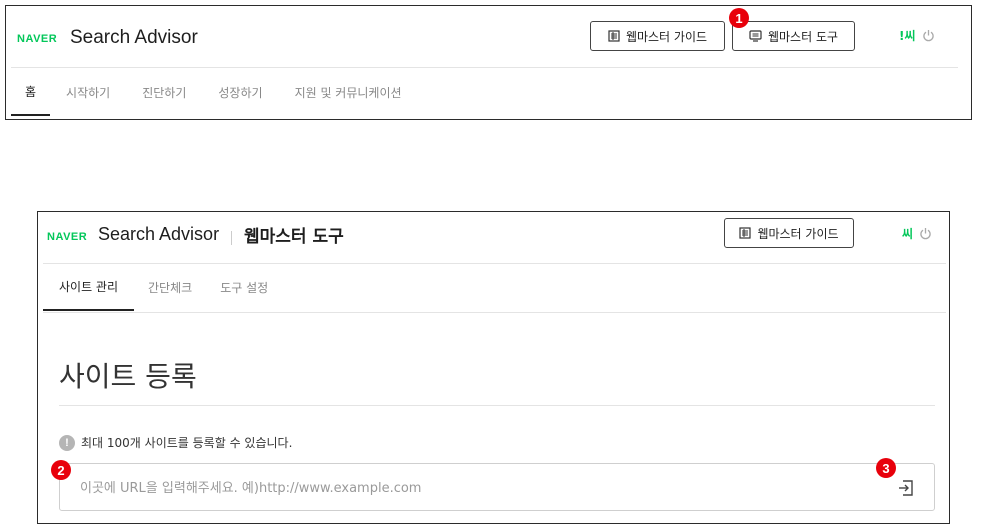 The height and width of the screenshot is (529, 987). I want to click on user-name: !씨, so click(907, 36).